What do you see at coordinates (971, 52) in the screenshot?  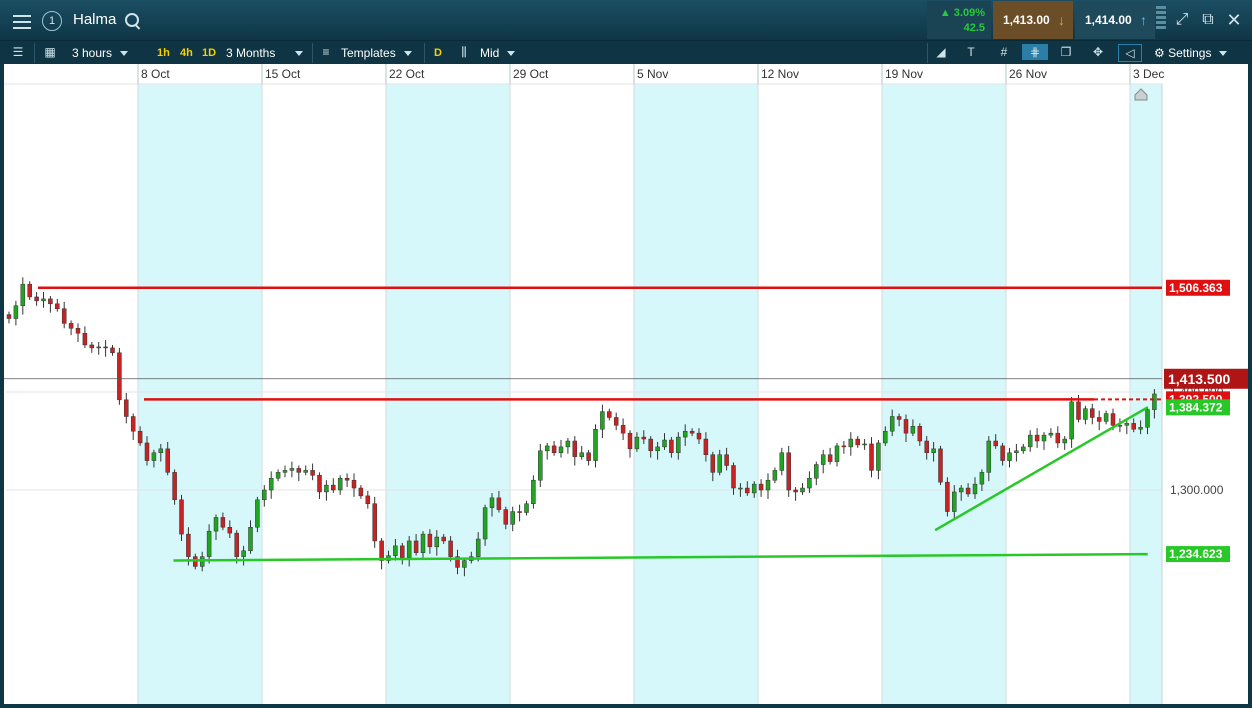 I see `text-tool-icon: T` at bounding box center [971, 52].